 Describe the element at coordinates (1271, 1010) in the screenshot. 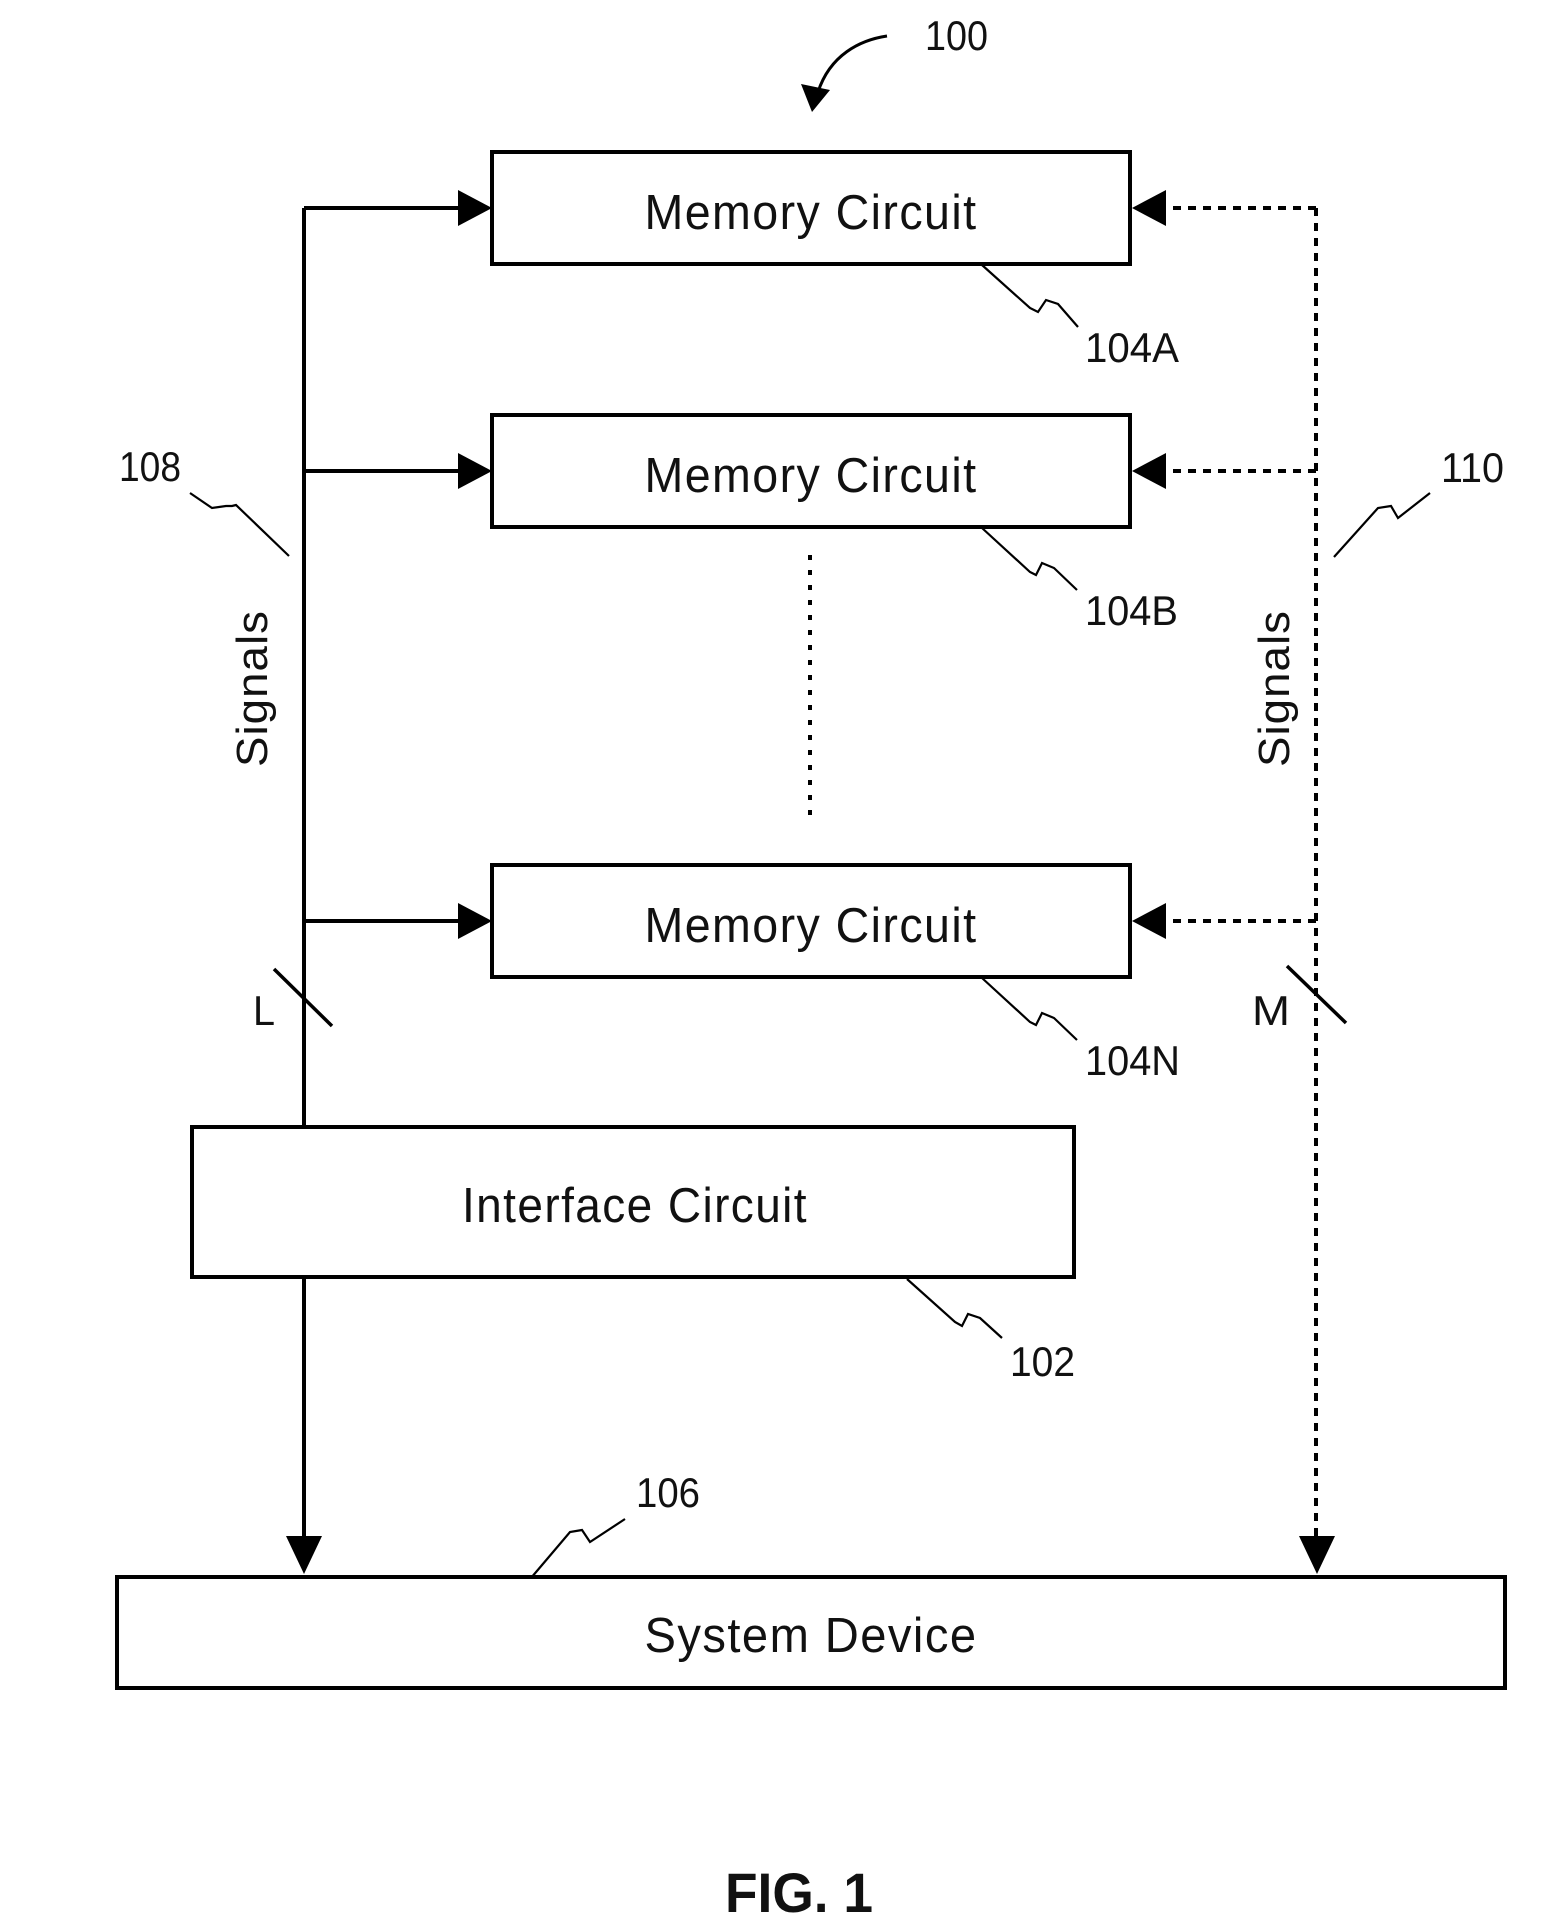

I see `bus-right-width-label: M` at that location.